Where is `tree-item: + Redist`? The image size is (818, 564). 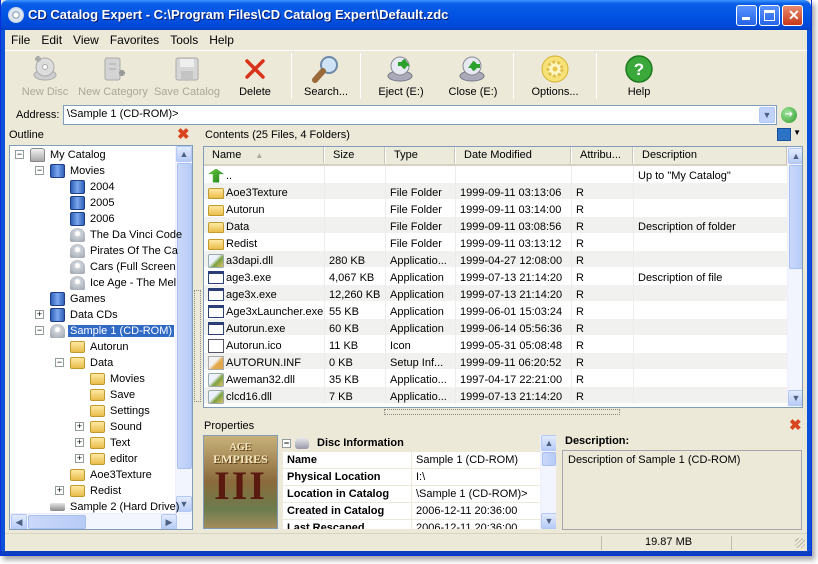
tree-item: + Redist is located at coordinates (89, 491).